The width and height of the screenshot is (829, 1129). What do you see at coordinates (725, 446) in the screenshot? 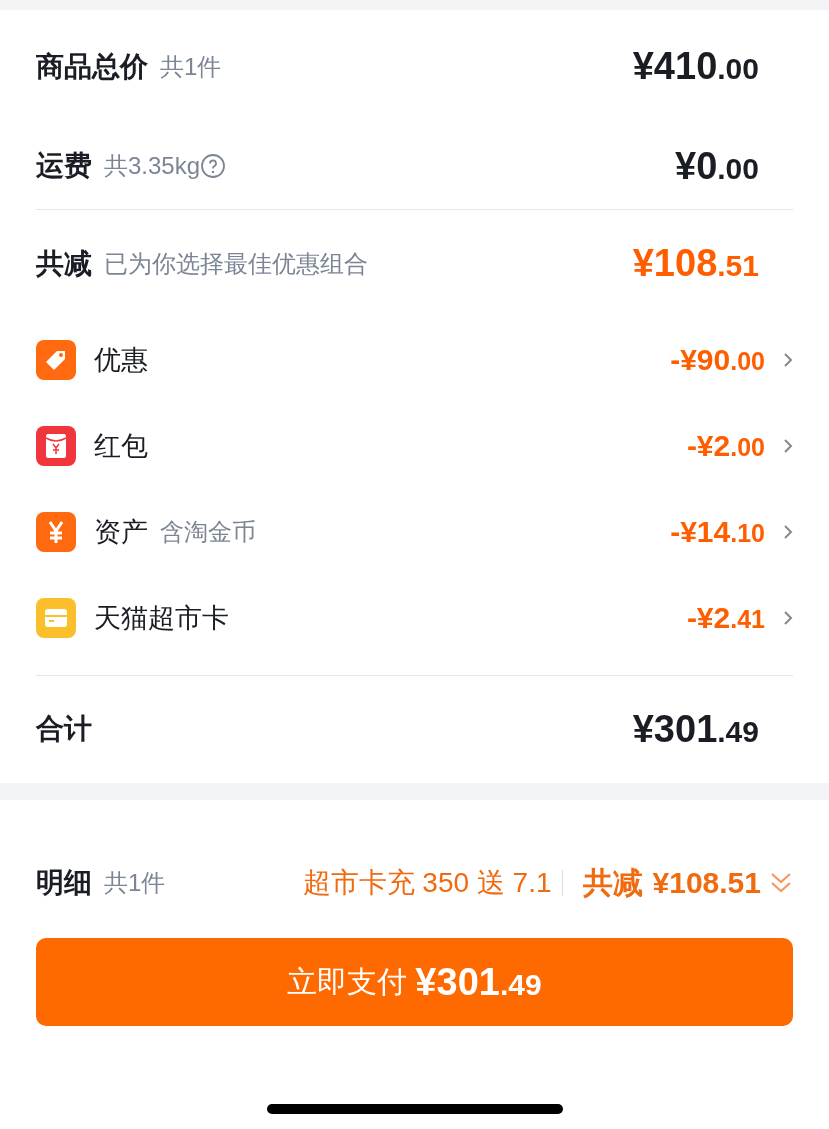
I see `discount-amount: -¥2.00` at bounding box center [725, 446].